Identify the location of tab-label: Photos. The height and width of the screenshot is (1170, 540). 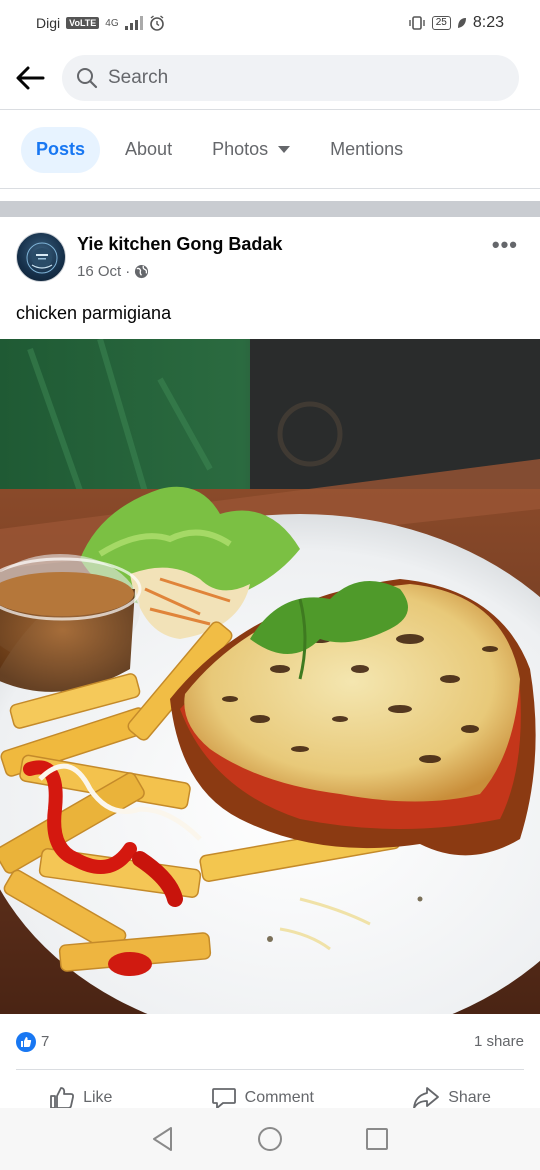
(240, 149).